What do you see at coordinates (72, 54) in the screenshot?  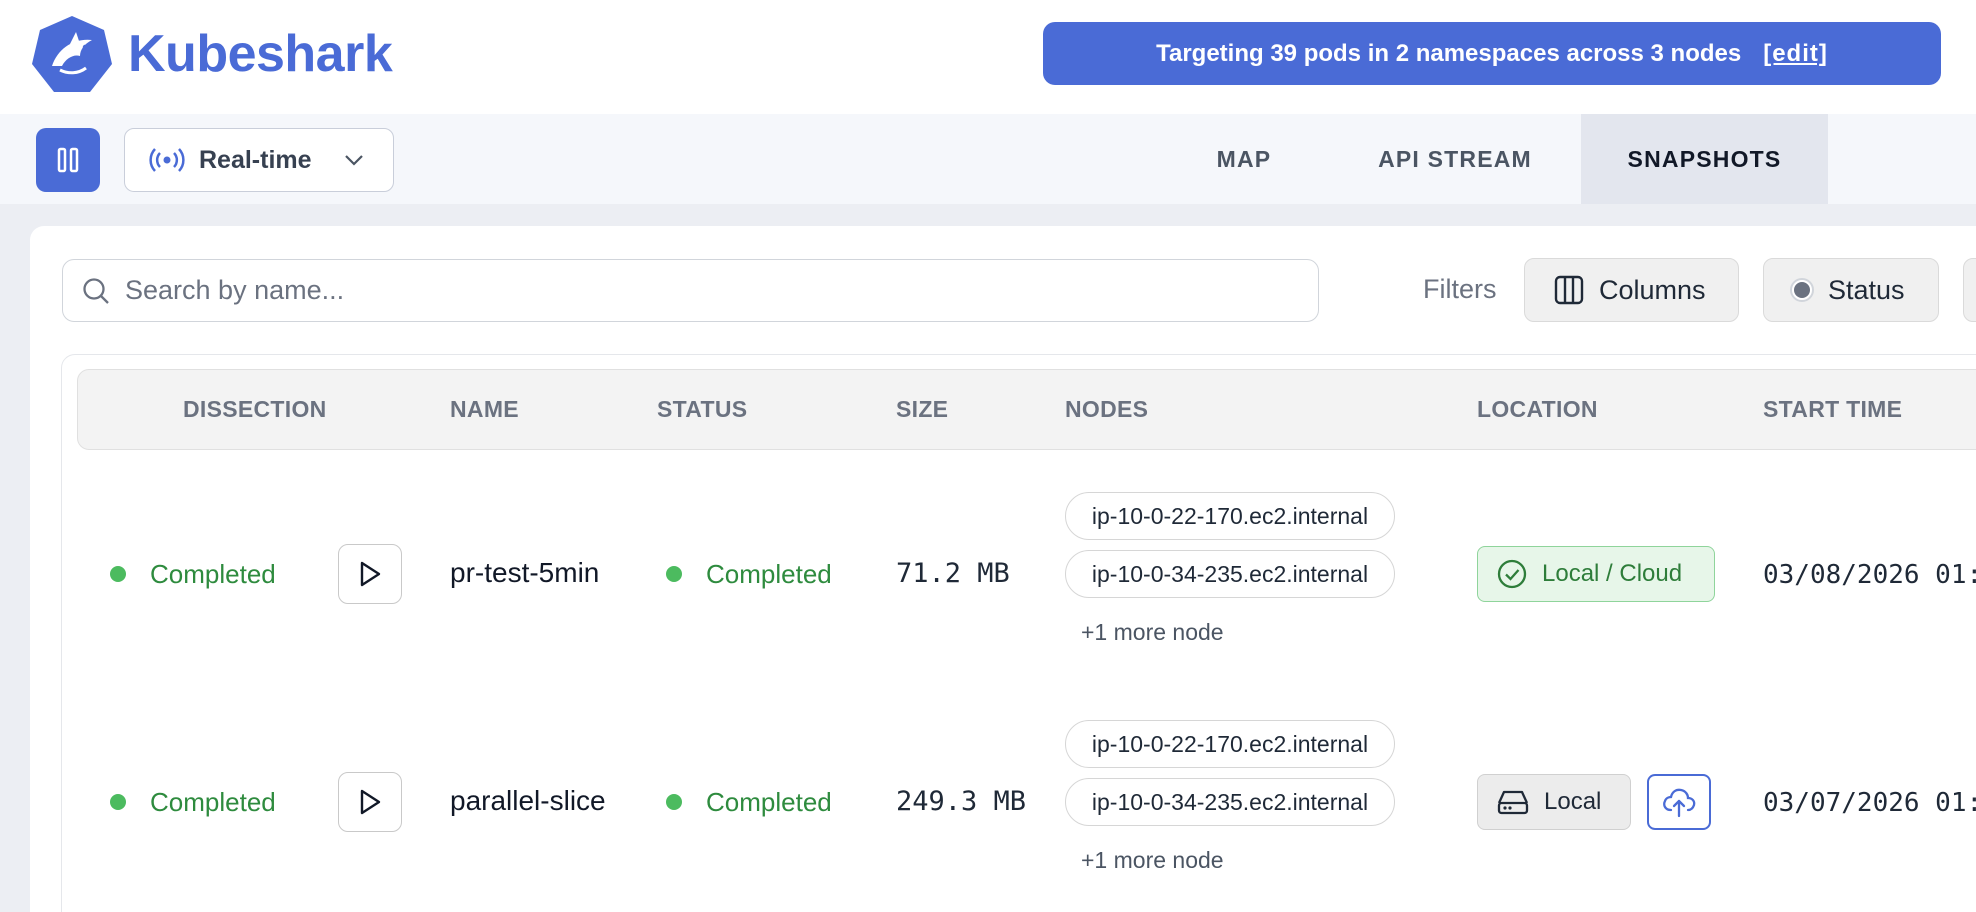 I see `kubeshark-logo-icon` at bounding box center [72, 54].